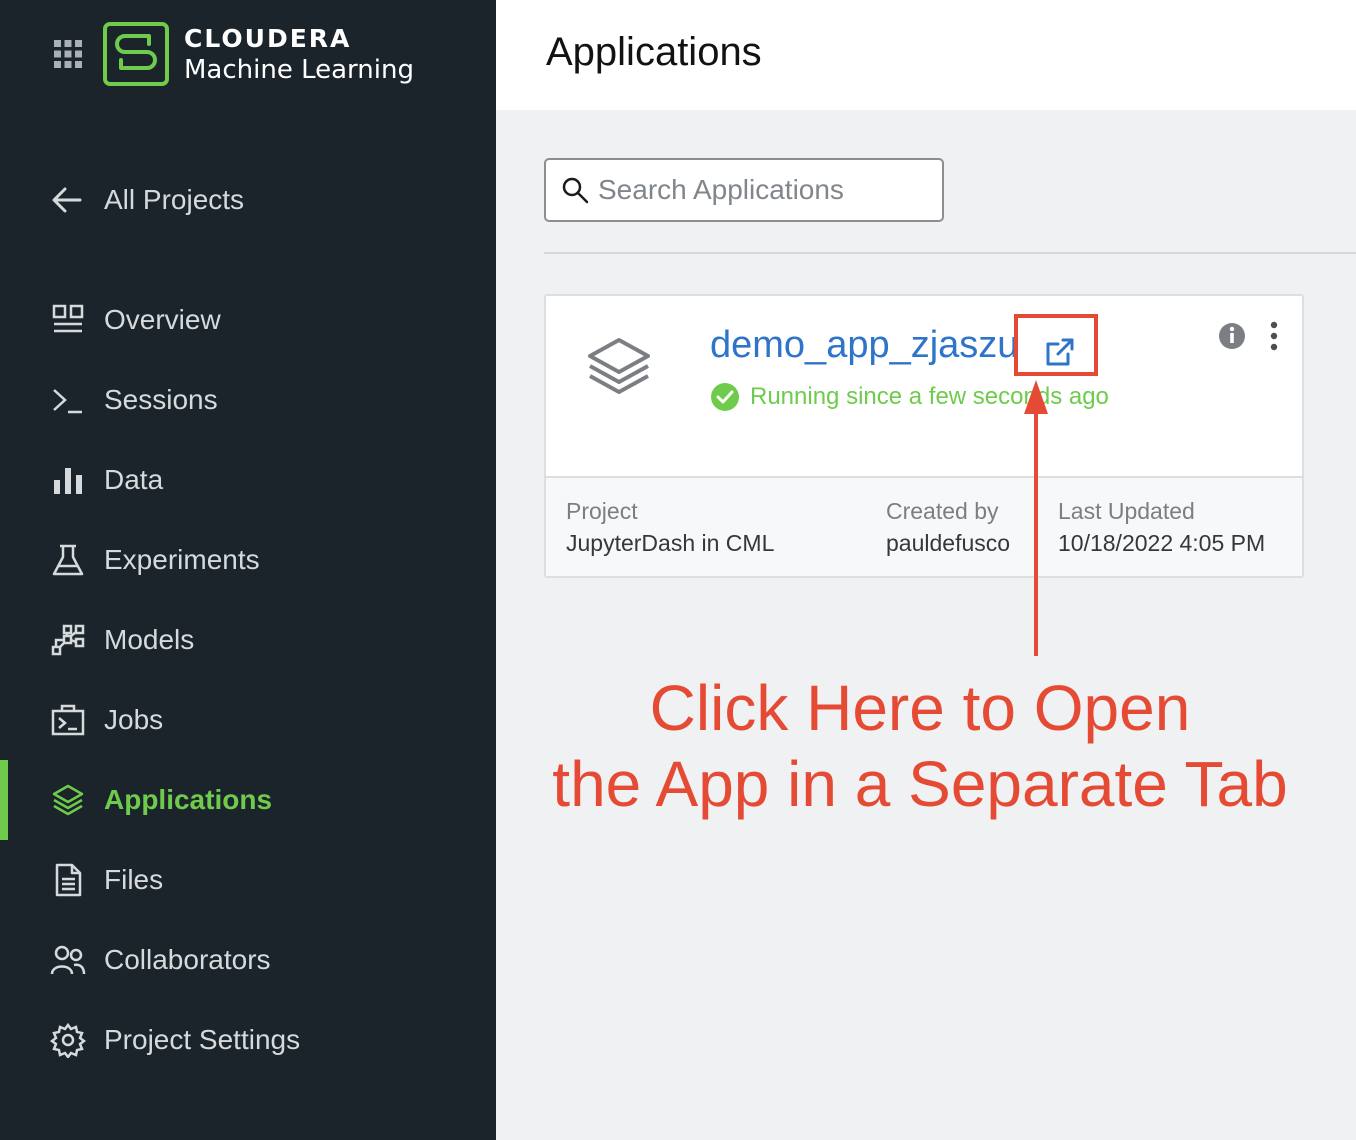 The image size is (1356, 1140). I want to click on meta-project: Project JupyterDash in CML, so click(670, 528).